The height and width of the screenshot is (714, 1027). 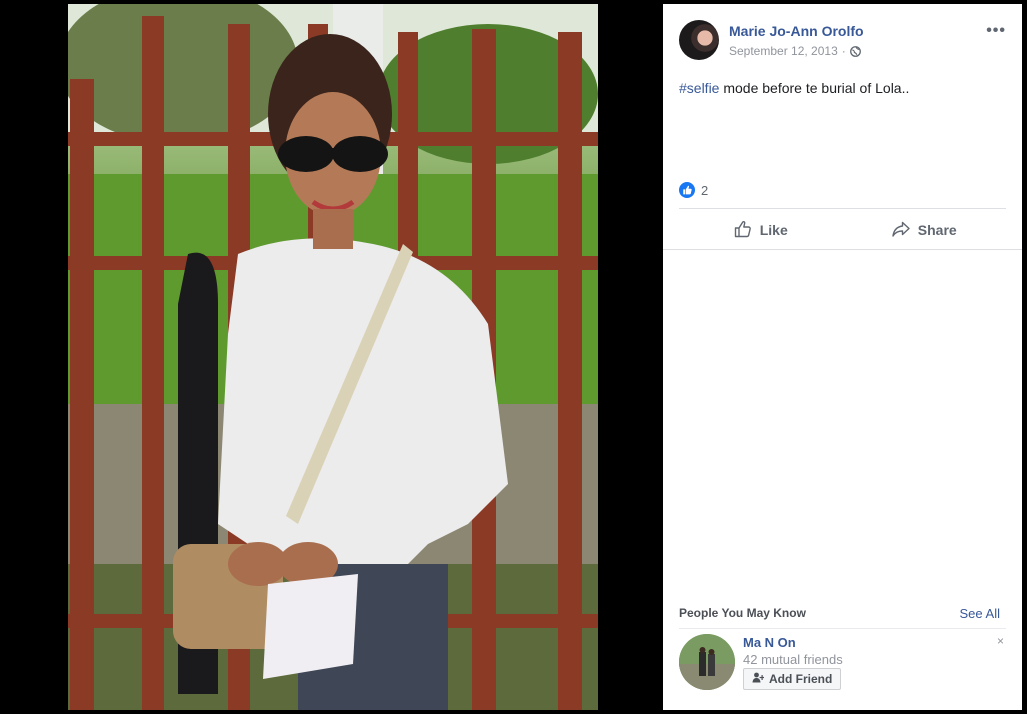 I want to click on add-person-icon, so click(x=758, y=679).